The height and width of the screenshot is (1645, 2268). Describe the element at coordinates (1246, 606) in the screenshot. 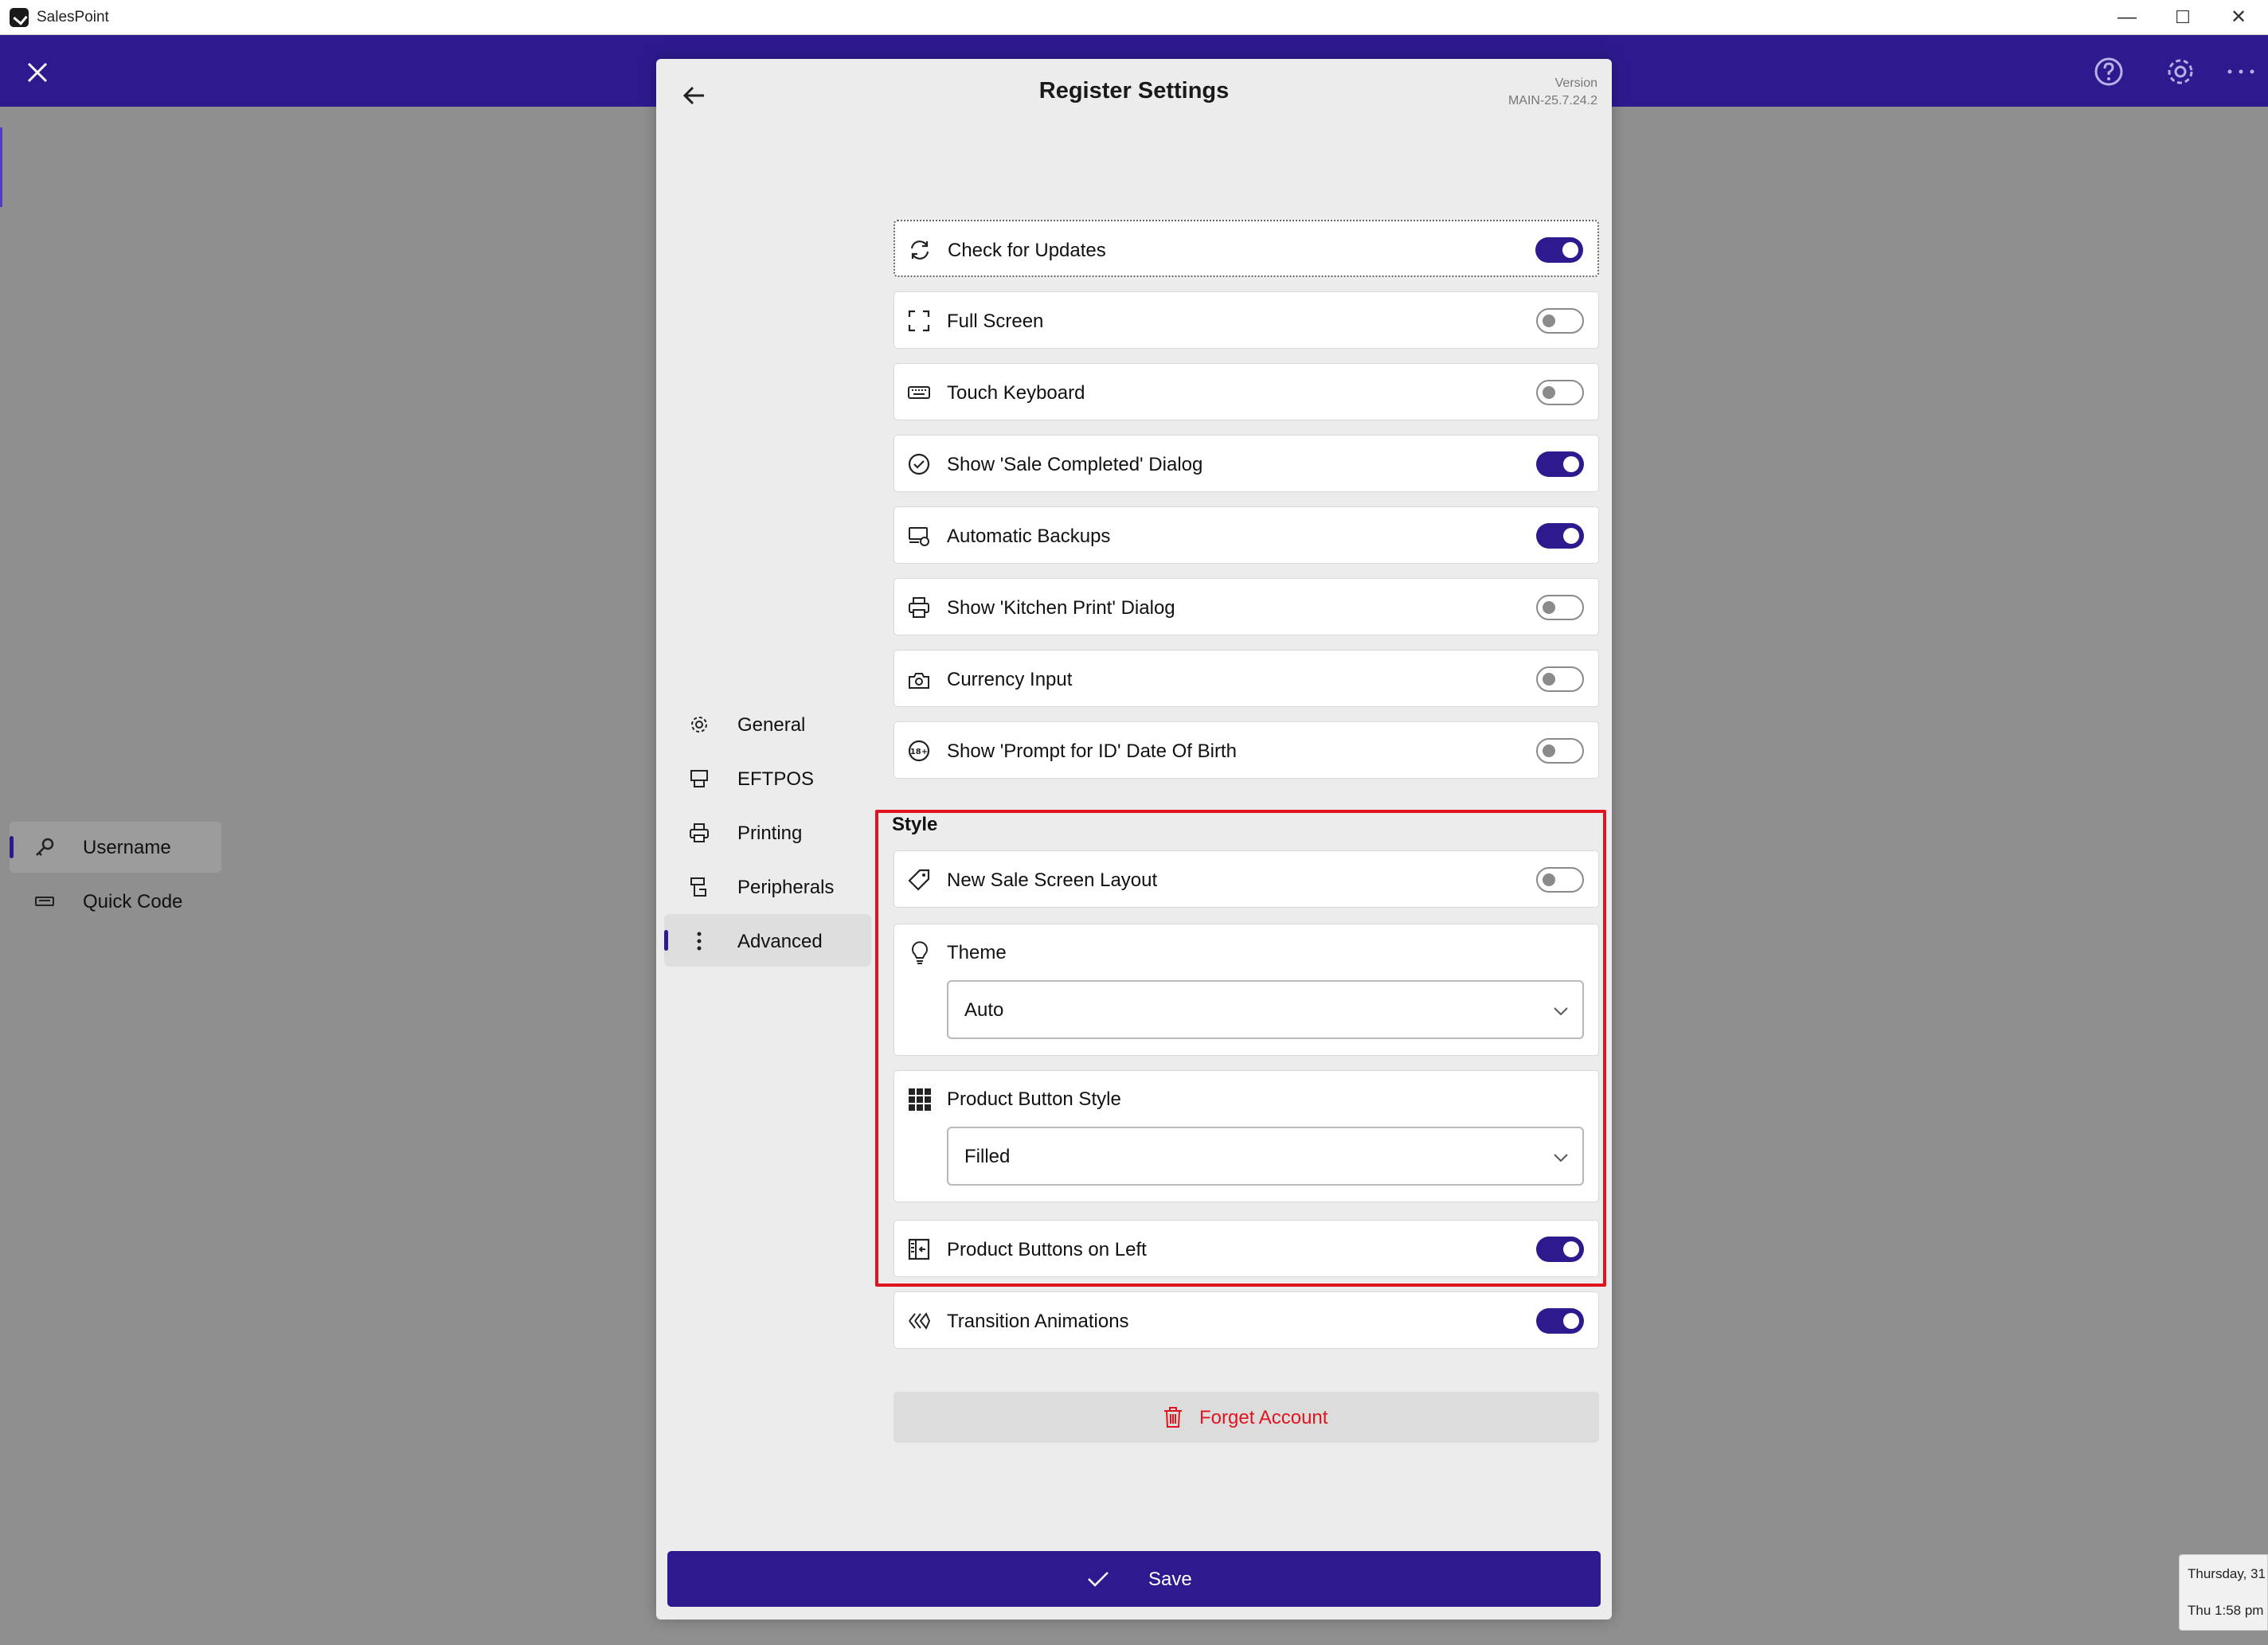

I see `setting-kitchen-print-dialog: Show 'Kitchen Print' Dialog` at that location.